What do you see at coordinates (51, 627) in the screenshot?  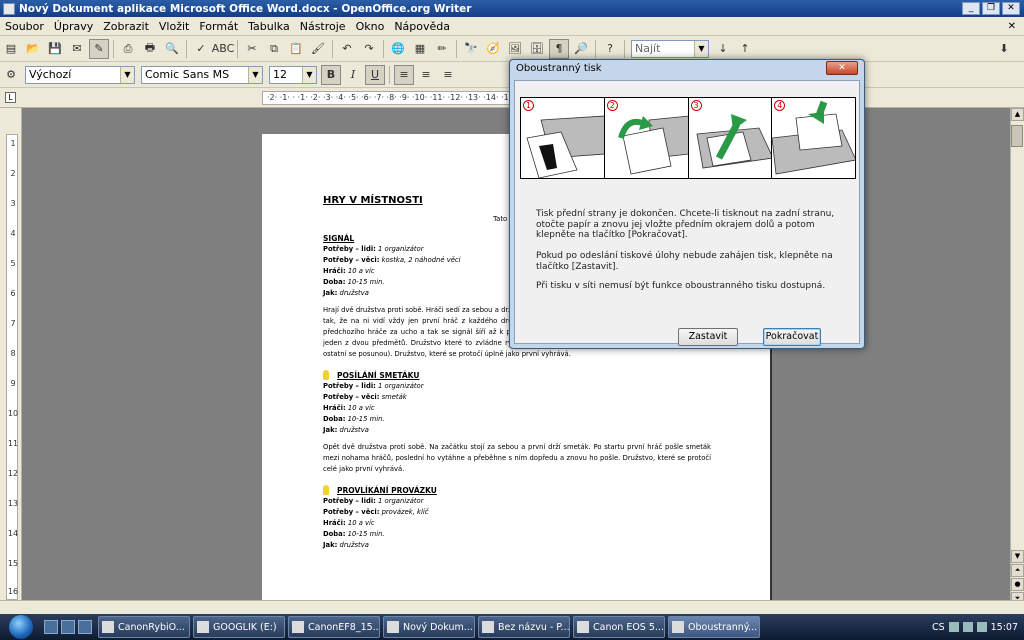 I see `show-desktop-icon` at bounding box center [51, 627].